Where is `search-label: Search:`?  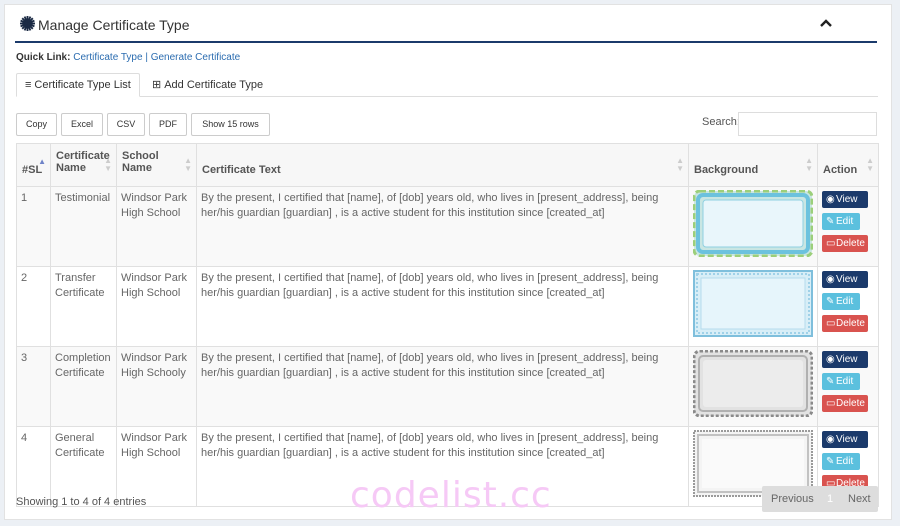
search-label: Search: is located at coordinates (721, 122).